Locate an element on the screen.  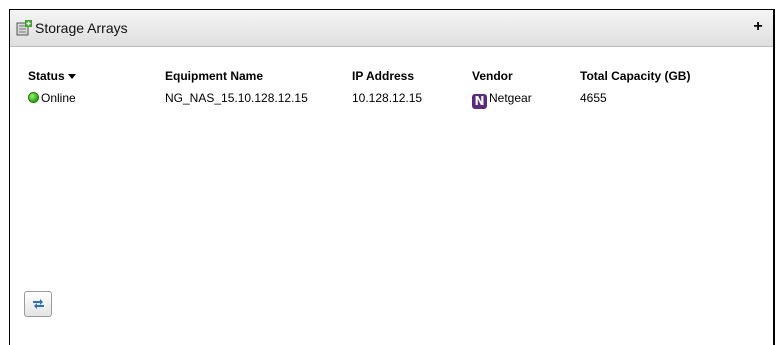
vendor-text: Netgear is located at coordinates (510, 98).